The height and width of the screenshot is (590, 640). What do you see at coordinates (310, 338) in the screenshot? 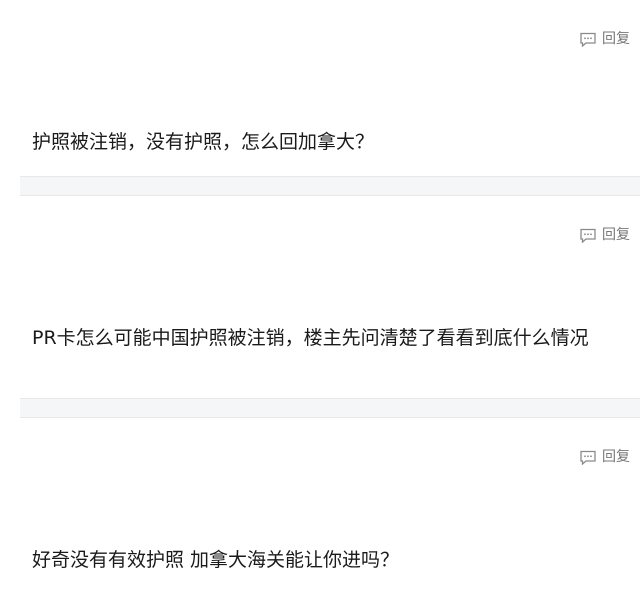
I see `reply-text: PR卡怎么可能中国护照被注销，楼主先问清楚了看看到底什么情况` at bounding box center [310, 338].